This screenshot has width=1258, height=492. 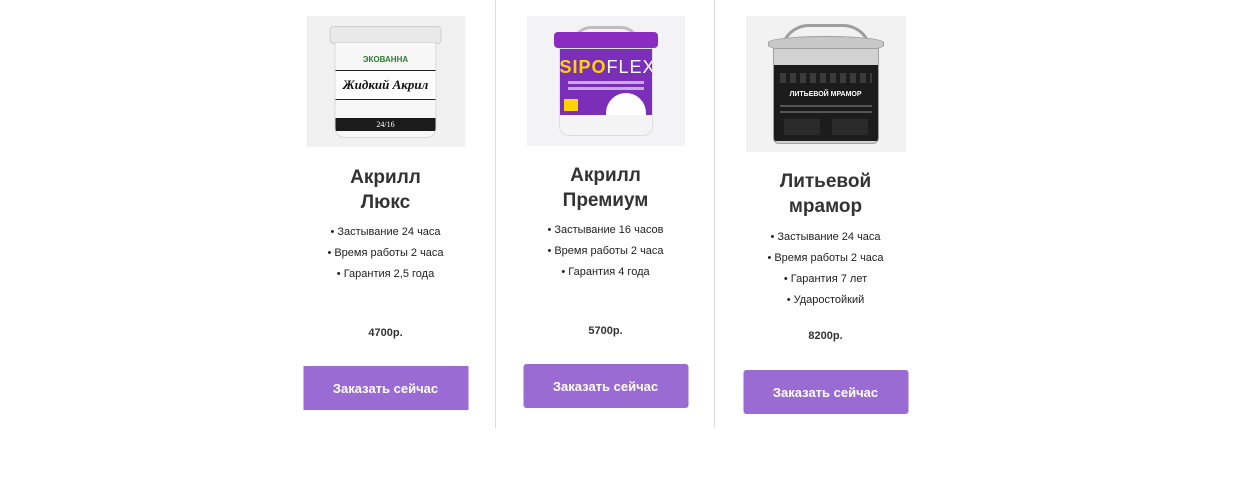 I want to click on feature-item: • Гарантия 7 лет, so click(x=825, y=279).